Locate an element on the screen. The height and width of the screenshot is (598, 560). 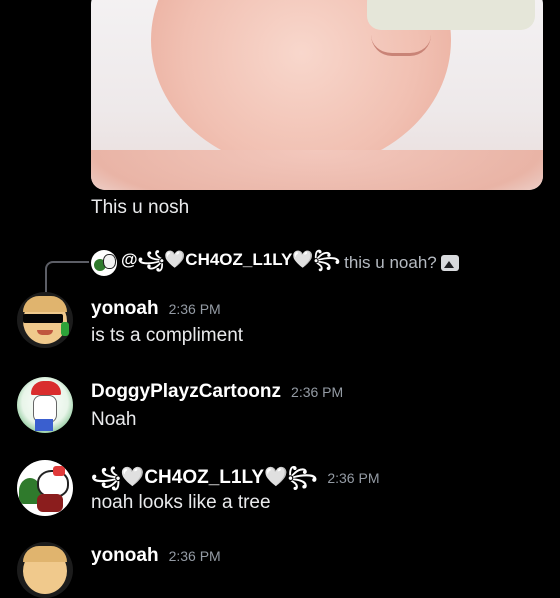
bow-icon is located at coordinates (59, 471).